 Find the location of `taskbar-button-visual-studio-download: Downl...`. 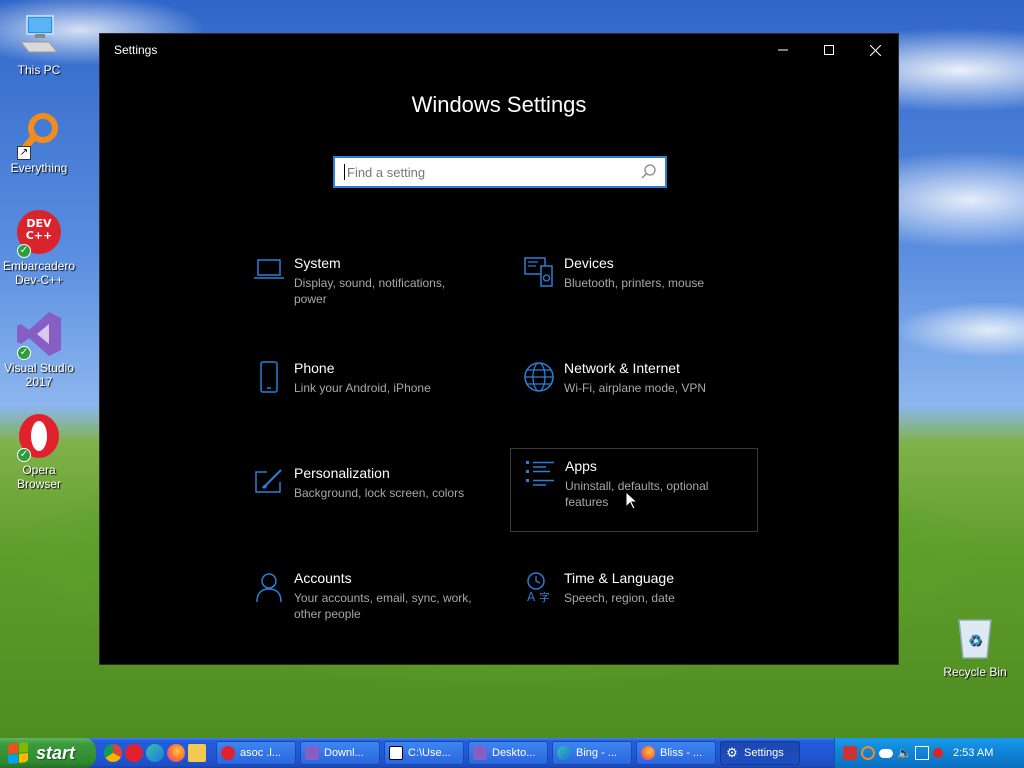

taskbar-button-visual-studio-download: Downl... is located at coordinates (340, 753).